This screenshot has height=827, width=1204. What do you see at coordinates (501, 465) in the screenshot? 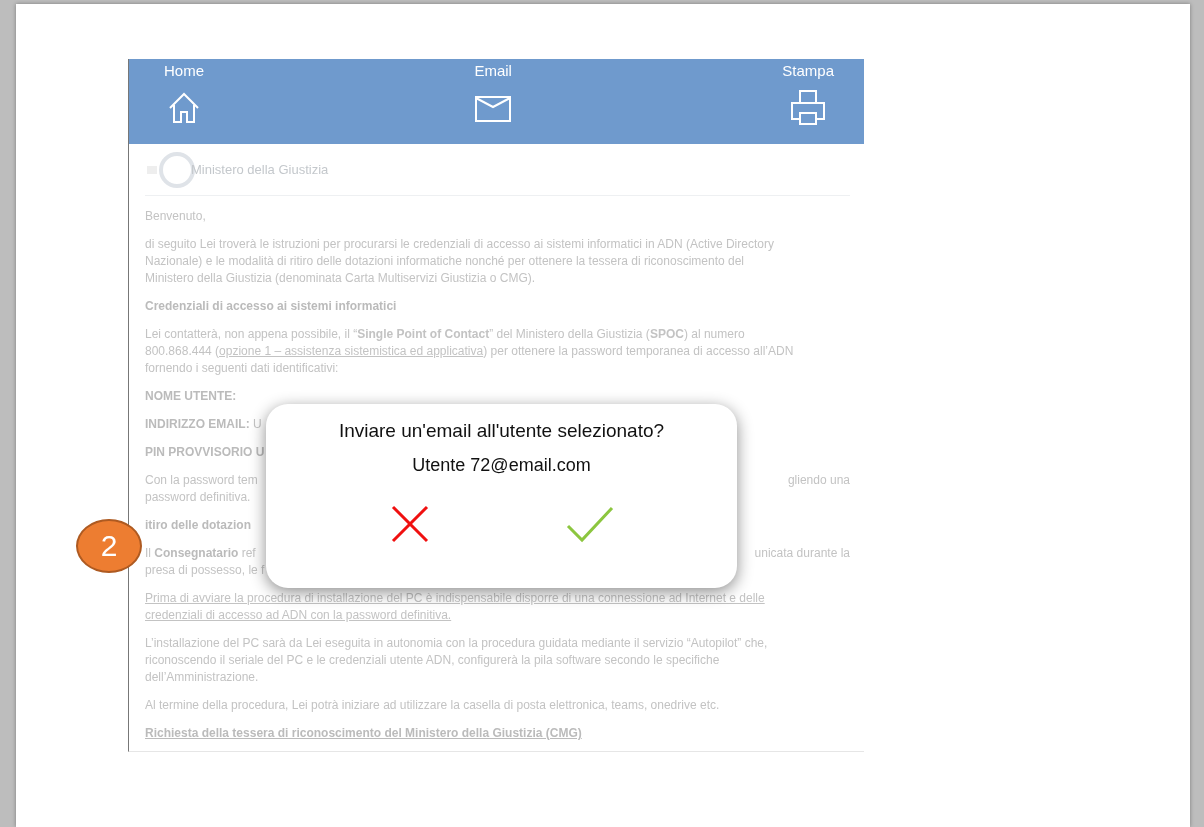
I see `recipient-text: Utente 72@email.com` at bounding box center [501, 465].